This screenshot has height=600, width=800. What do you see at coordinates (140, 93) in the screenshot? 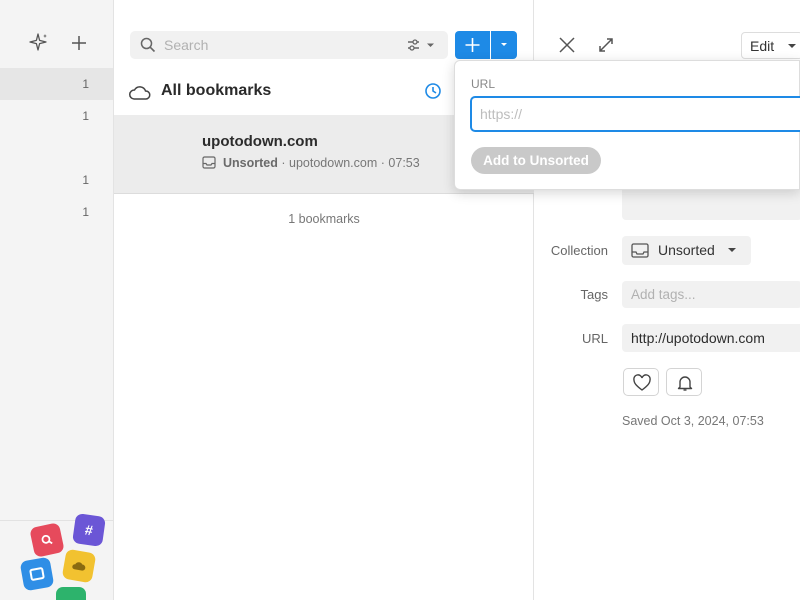
I see `cloud-icon` at bounding box center [140, 93].